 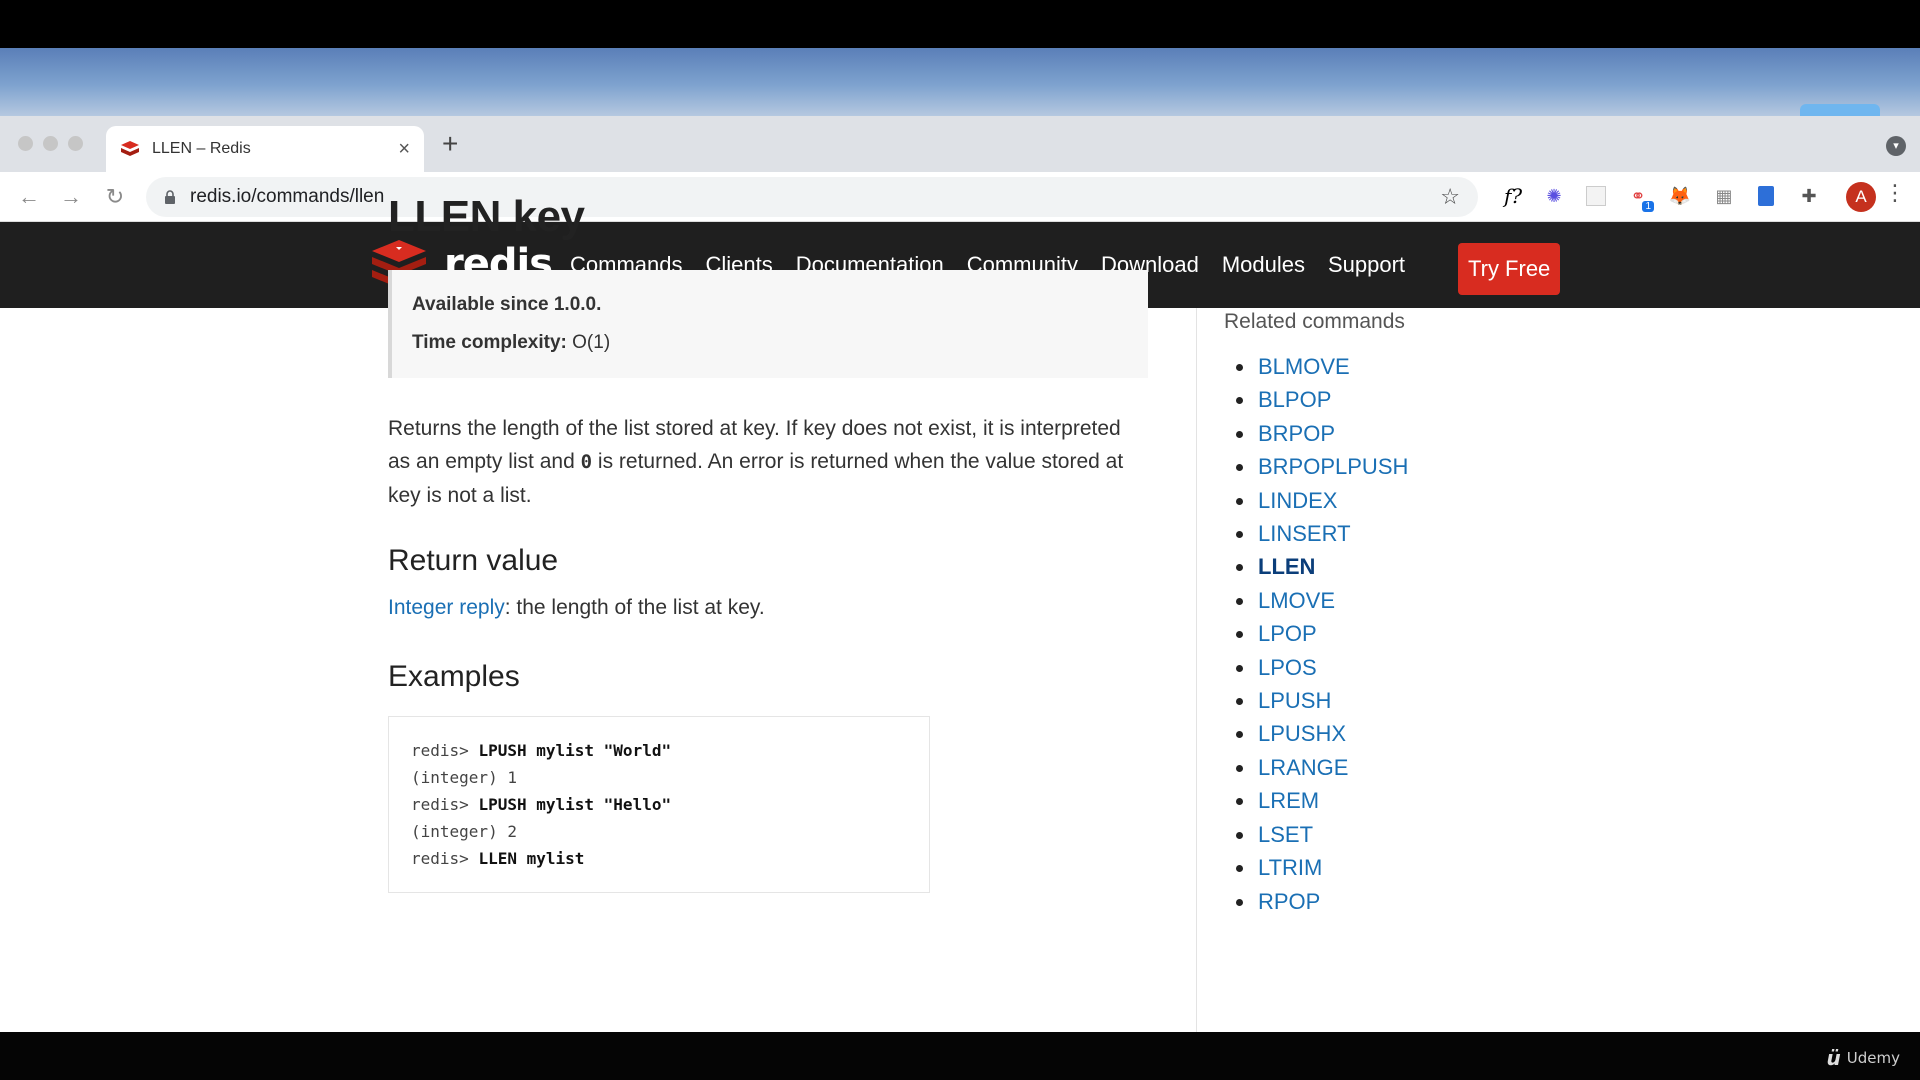 What do you see at coordinates (1429, 433) in the screenshot?
I see `related-item: BRPOP` at bounding box center [1429, 433].